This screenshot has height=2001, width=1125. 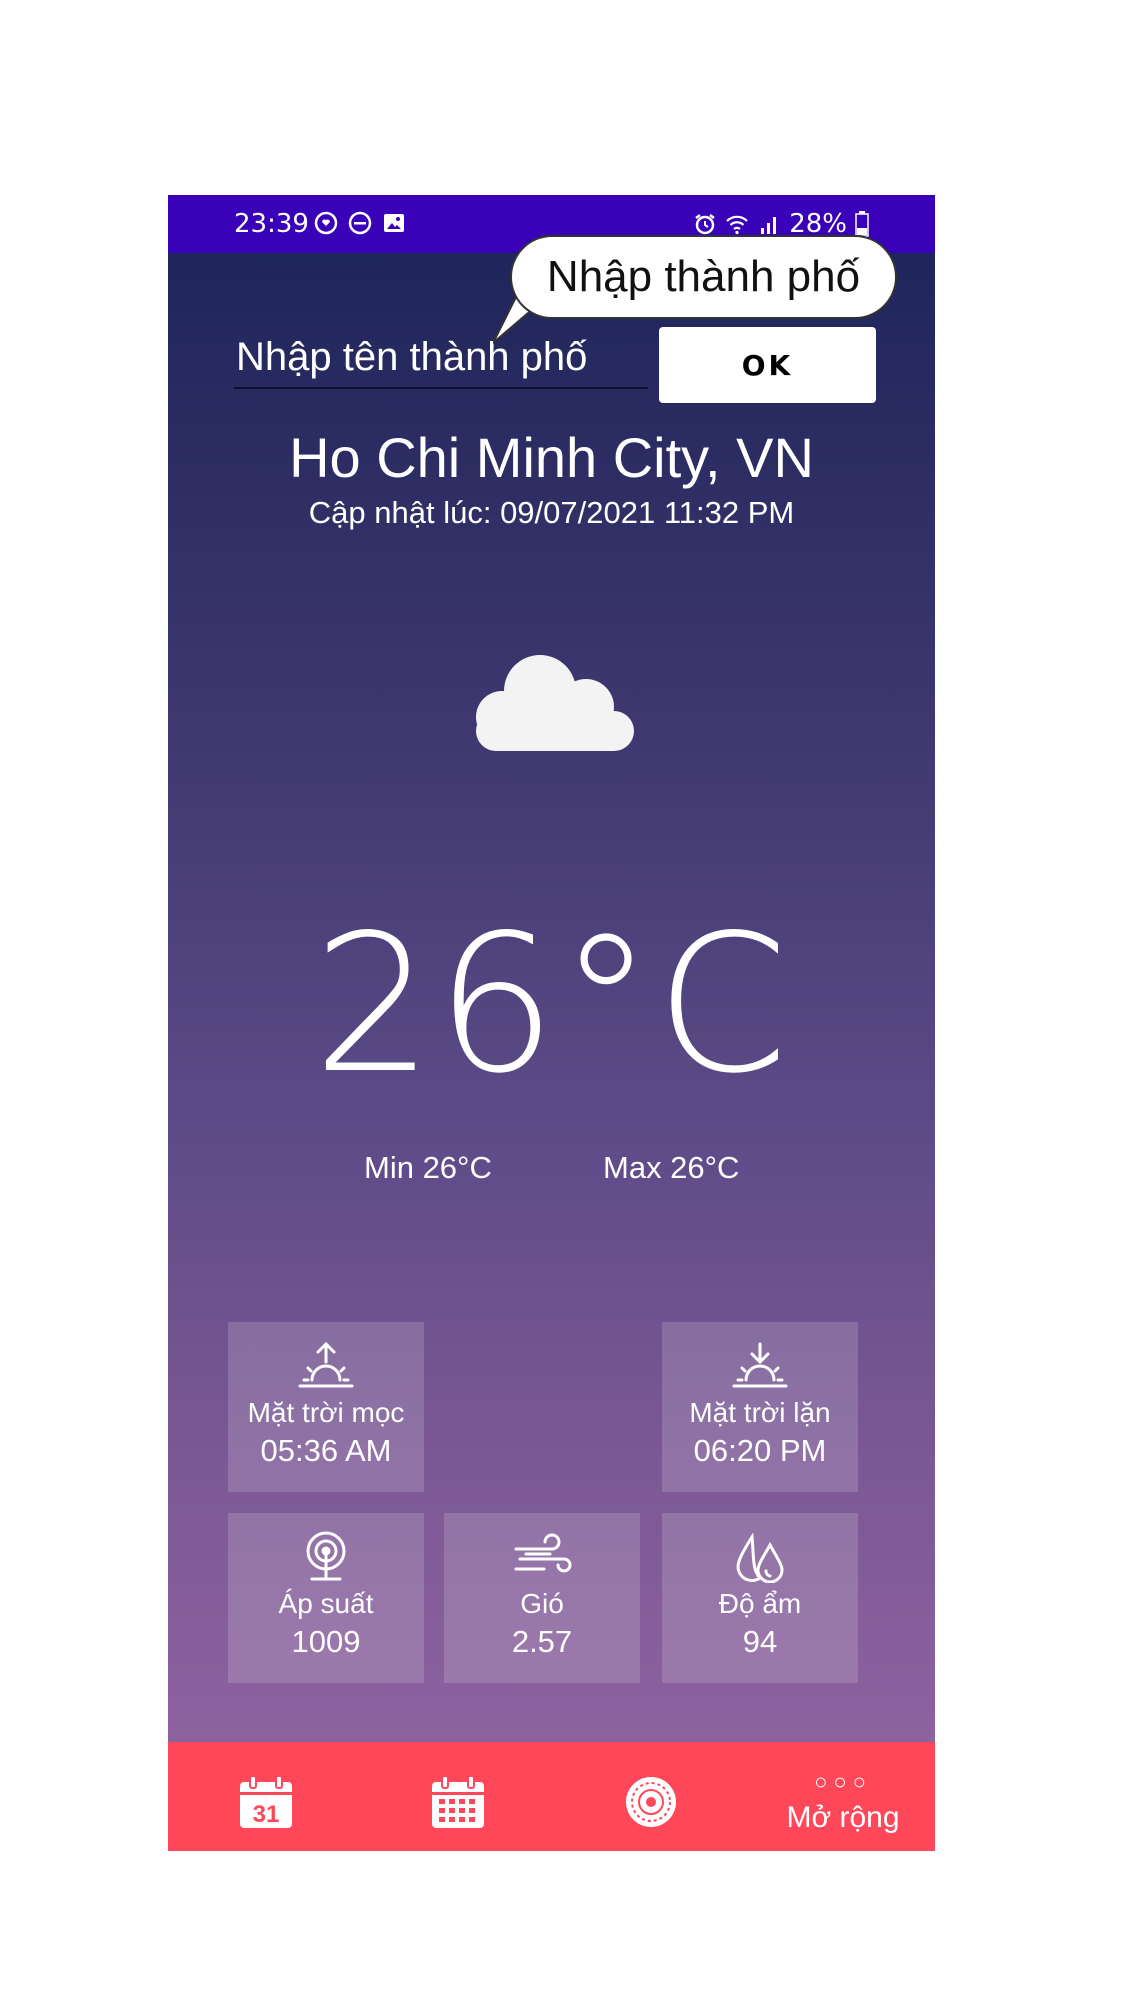 I want to click on pressure-tile: Áp suất 1009, so click(x=326, y=1598).